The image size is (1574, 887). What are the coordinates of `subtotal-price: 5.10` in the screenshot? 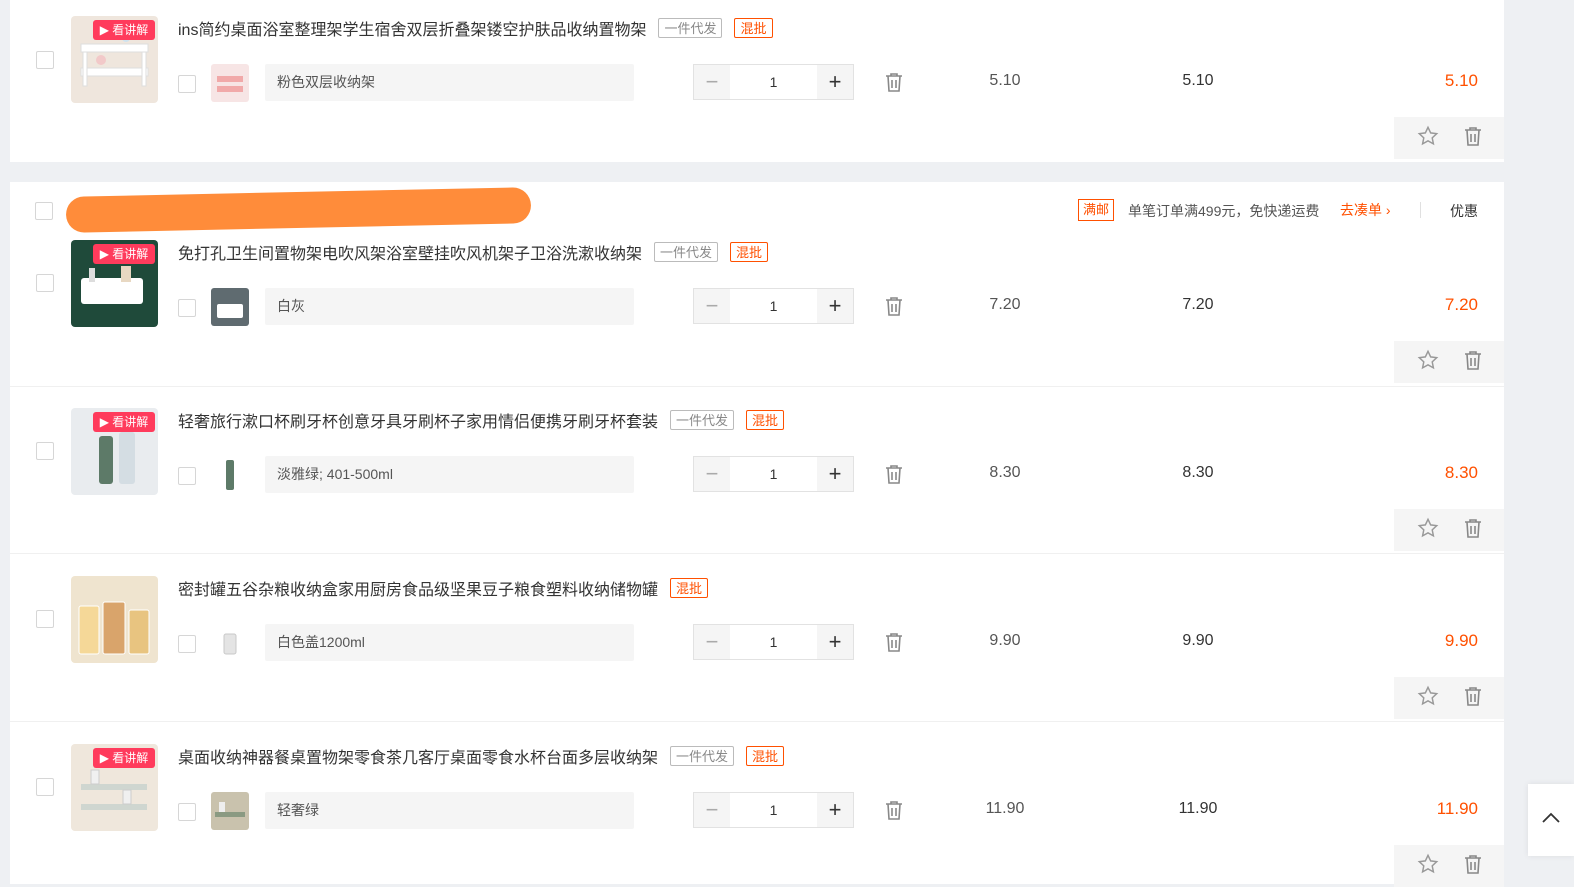 It's located at (1198, 80).